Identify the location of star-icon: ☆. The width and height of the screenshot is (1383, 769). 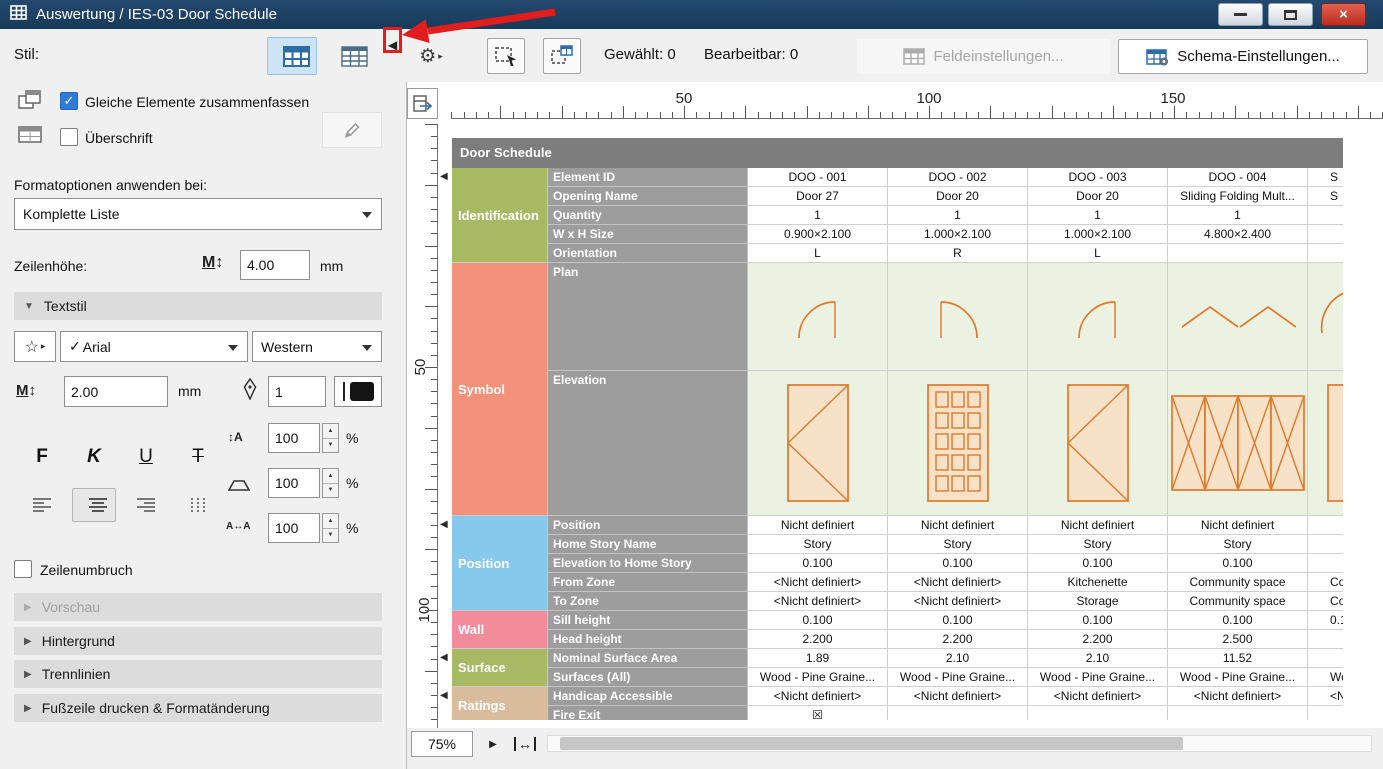
(31, 347).